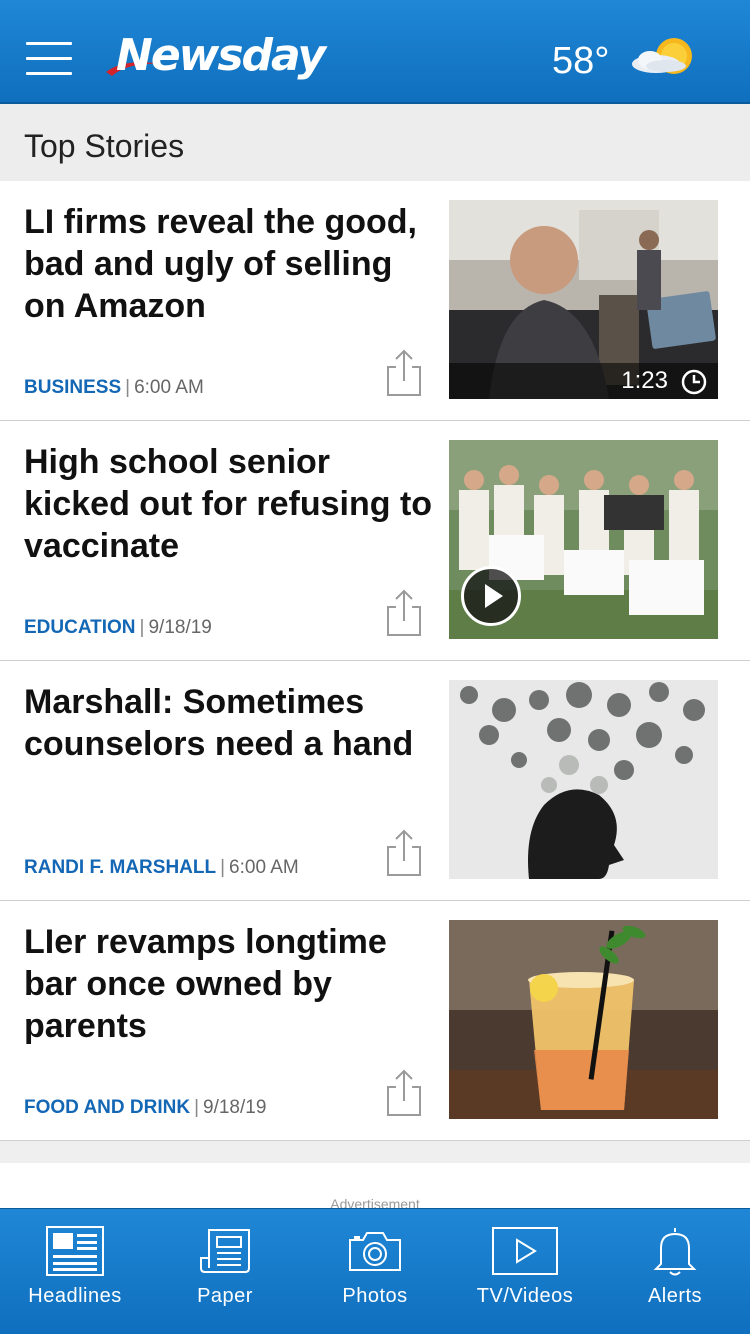  Describe the element at coordinates (120, 867) in the screenshot. I see `story-category: RANDI F. MARSHALL` at that location.